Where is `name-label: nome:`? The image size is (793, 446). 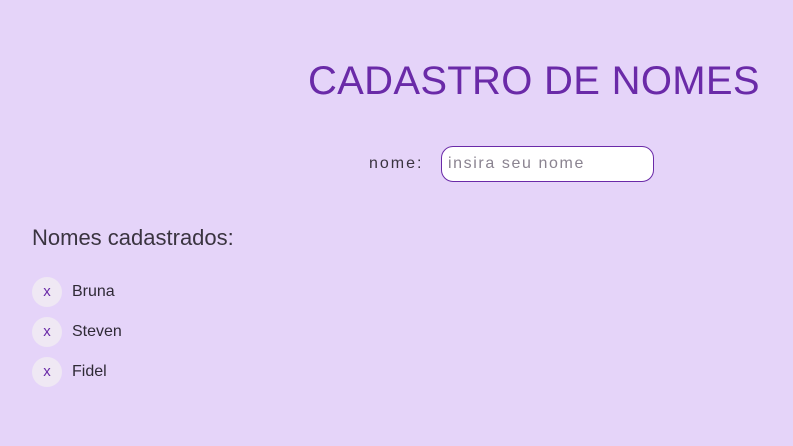 name-label: nome: is located at coordinates (396, 163).